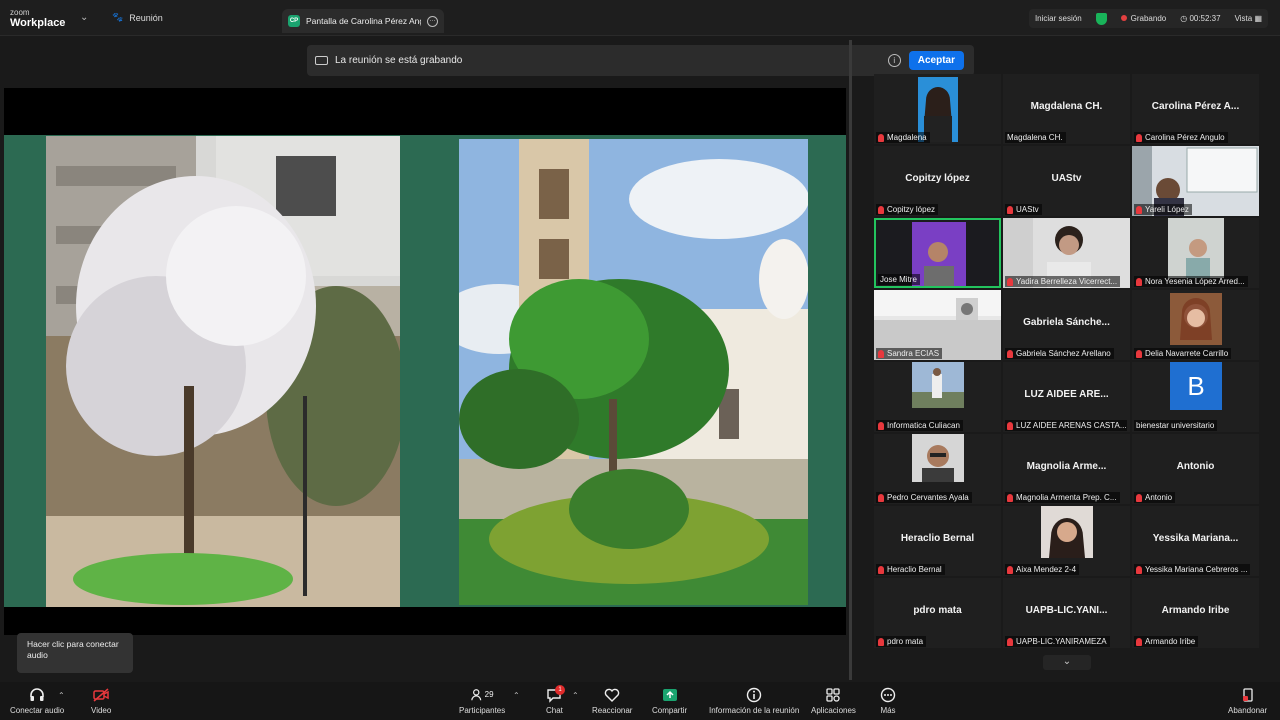 The image size is (1280, 720). Describe the element at coordinates (146, 17) in the screenshot. I see `tab-meeting-label: Reunión` at that location.